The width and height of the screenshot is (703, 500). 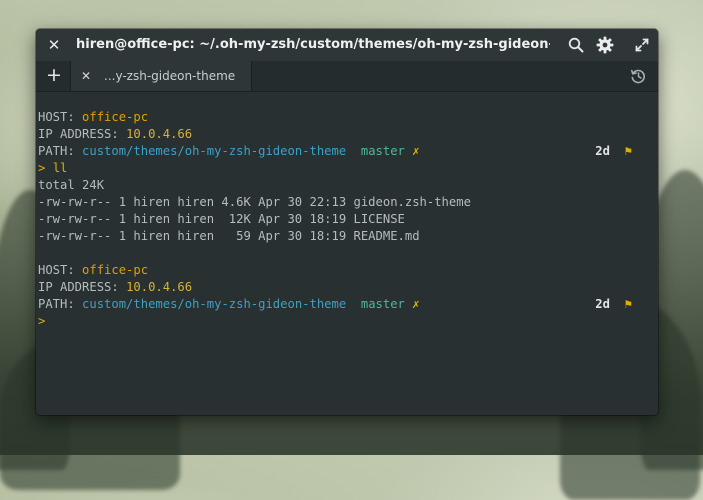 What do you see at coordinates (347, 76) in the screenshot?
I see `tab-bar: + ✕ ...y-zsh-gideon-theme` at bounding box center [347, 76].